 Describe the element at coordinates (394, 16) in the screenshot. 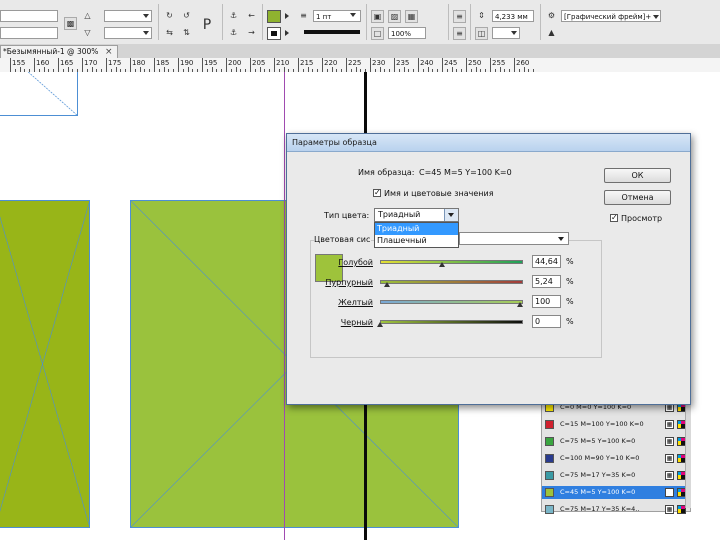

I see `fit-frame-icon: ▨` at that location.